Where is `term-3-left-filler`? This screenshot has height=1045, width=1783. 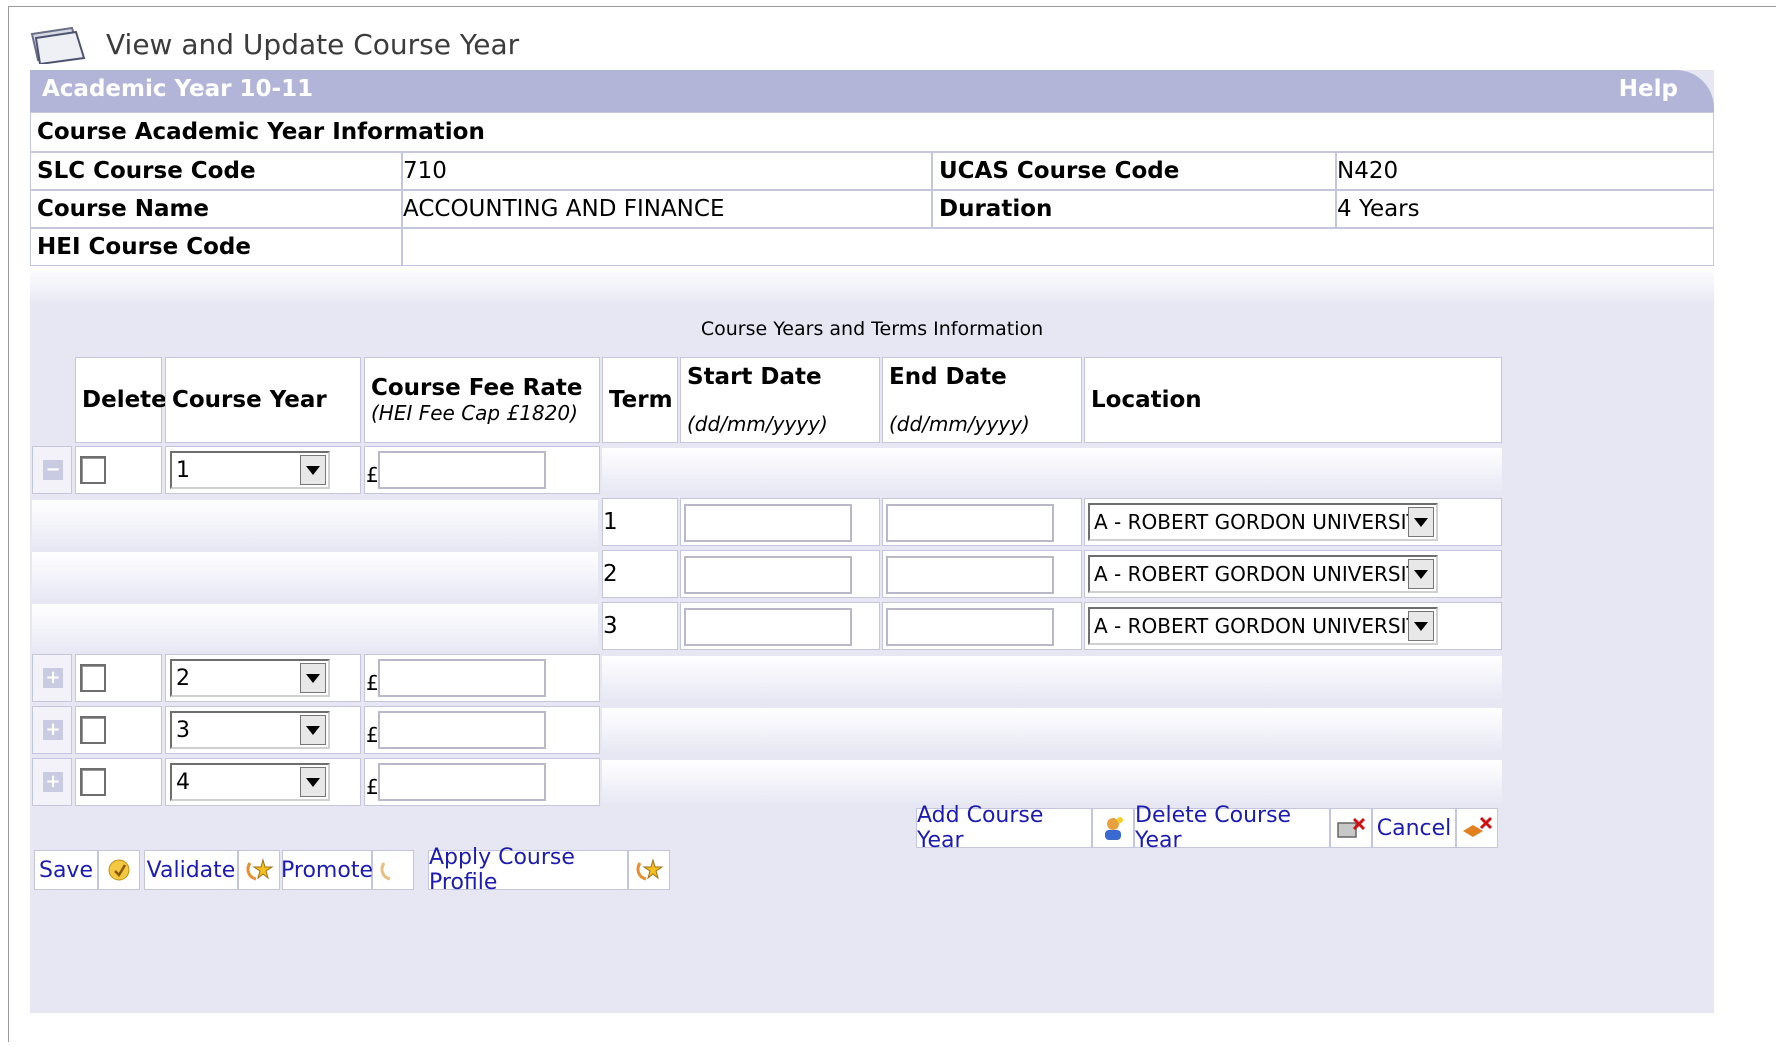 term-3-left-filler is located at coordinates (315, 628).